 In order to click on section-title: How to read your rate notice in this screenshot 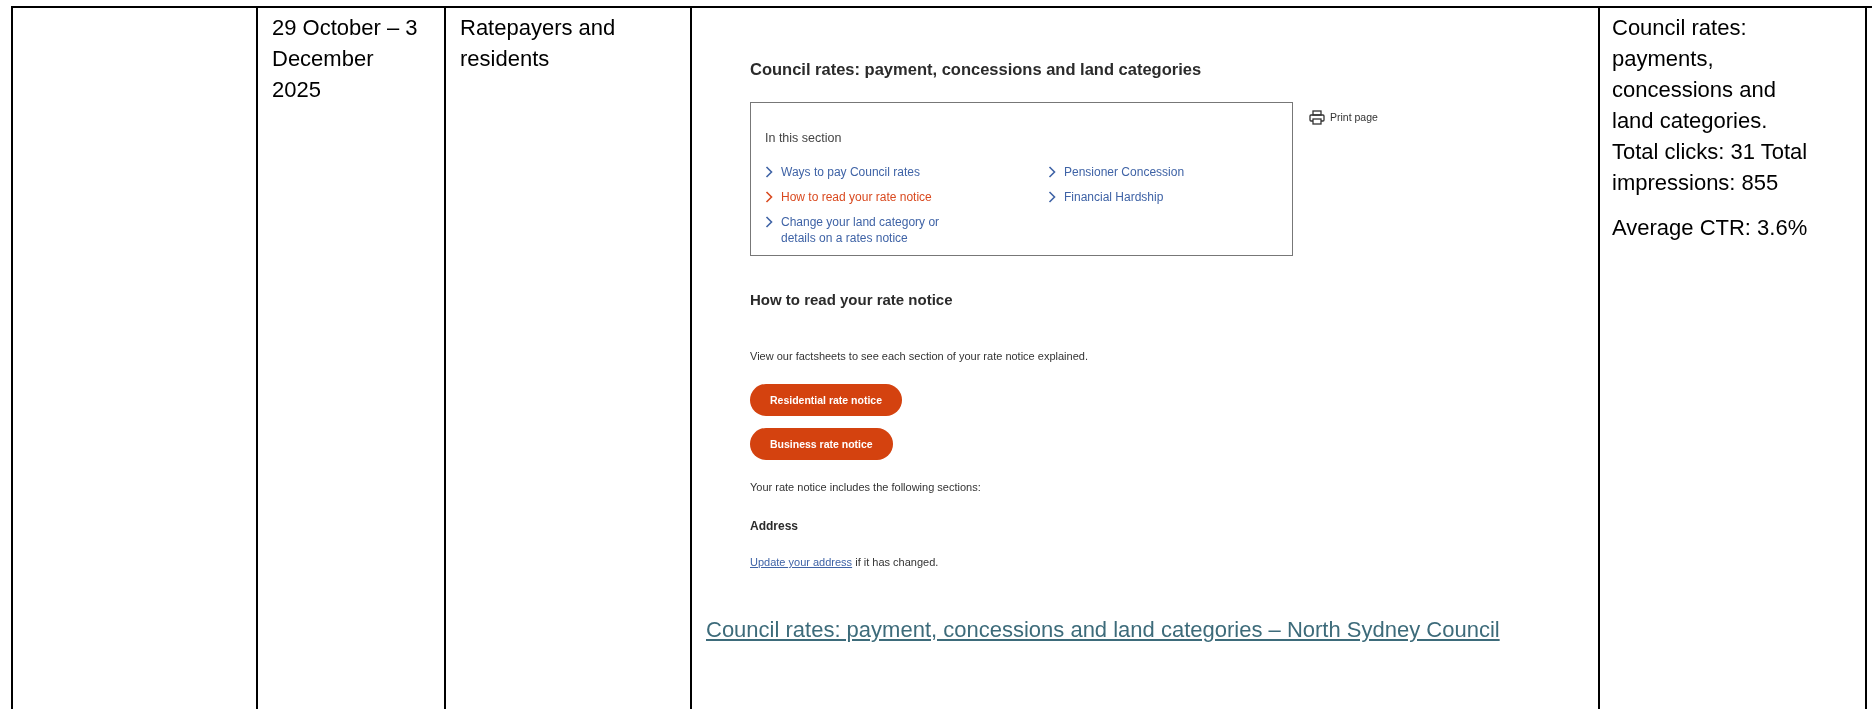, I will do `click(852, 300)`.